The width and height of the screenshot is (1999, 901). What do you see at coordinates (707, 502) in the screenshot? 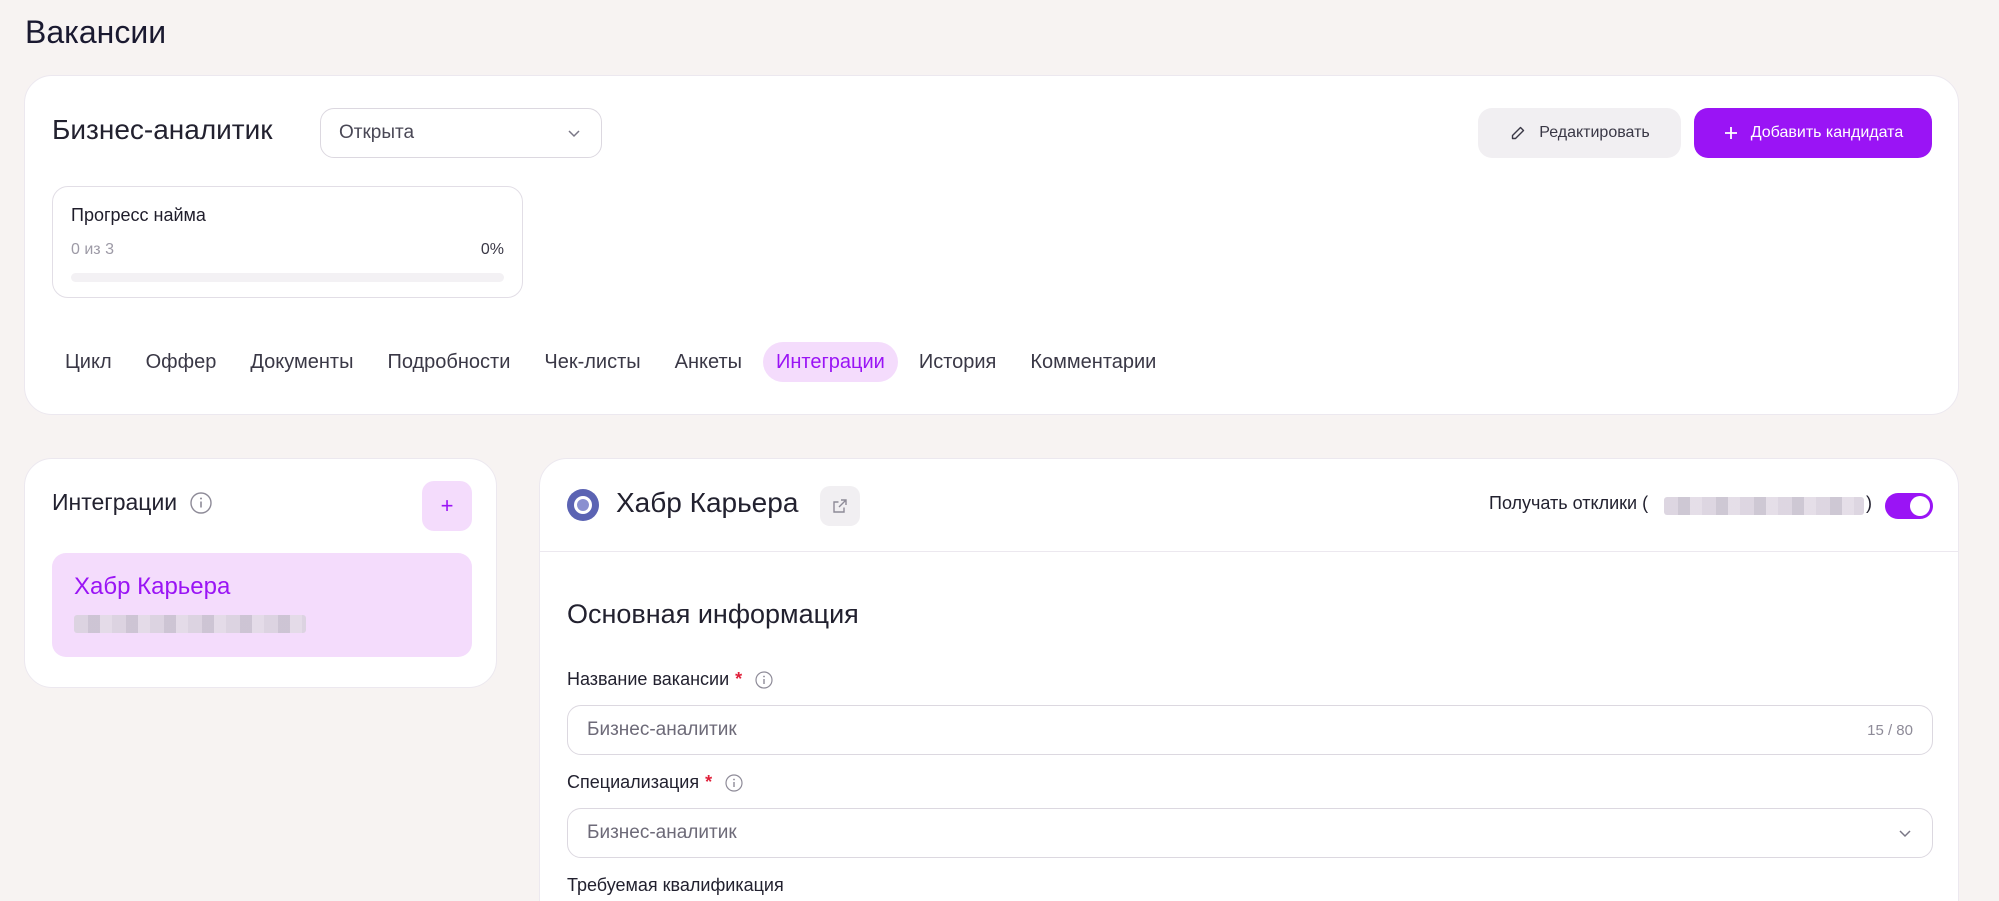
I see `integration-name: Хабр Карьера` at bounding box center [707, 502].